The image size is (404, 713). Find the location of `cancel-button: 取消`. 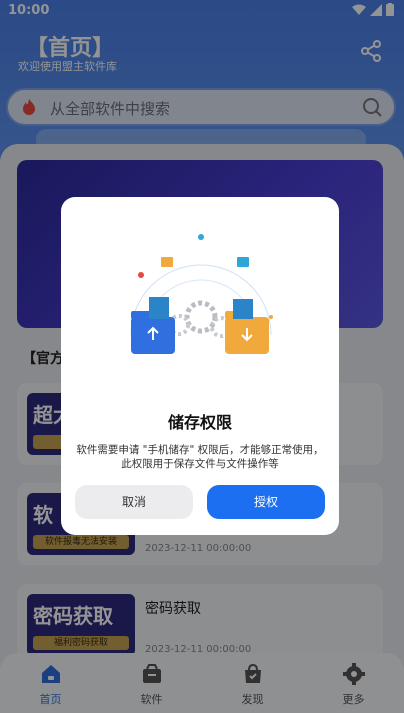

cancel-button: 取消 is located at coordinates (134, 502).